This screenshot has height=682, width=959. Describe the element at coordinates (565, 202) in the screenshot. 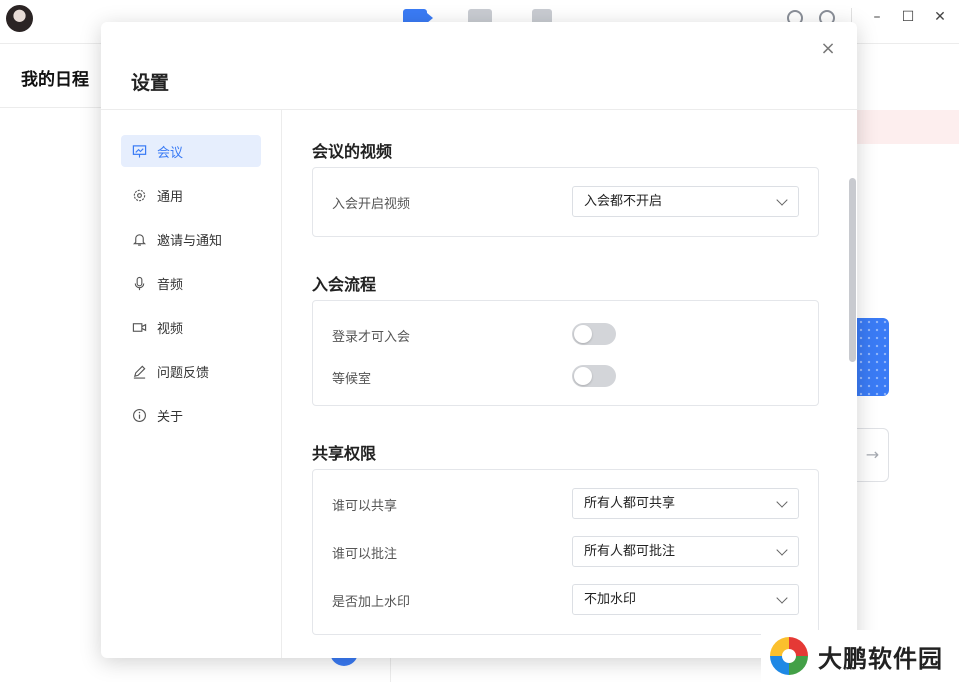

I see `video-settings-card: 入会开启视频 入会都不开启` at that location.